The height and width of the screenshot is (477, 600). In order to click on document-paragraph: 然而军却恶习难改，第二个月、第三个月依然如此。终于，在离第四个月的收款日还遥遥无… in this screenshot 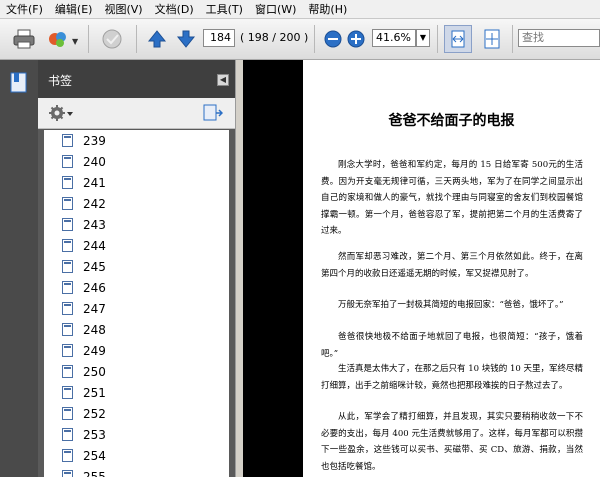, I will do `click(452, 265)`.